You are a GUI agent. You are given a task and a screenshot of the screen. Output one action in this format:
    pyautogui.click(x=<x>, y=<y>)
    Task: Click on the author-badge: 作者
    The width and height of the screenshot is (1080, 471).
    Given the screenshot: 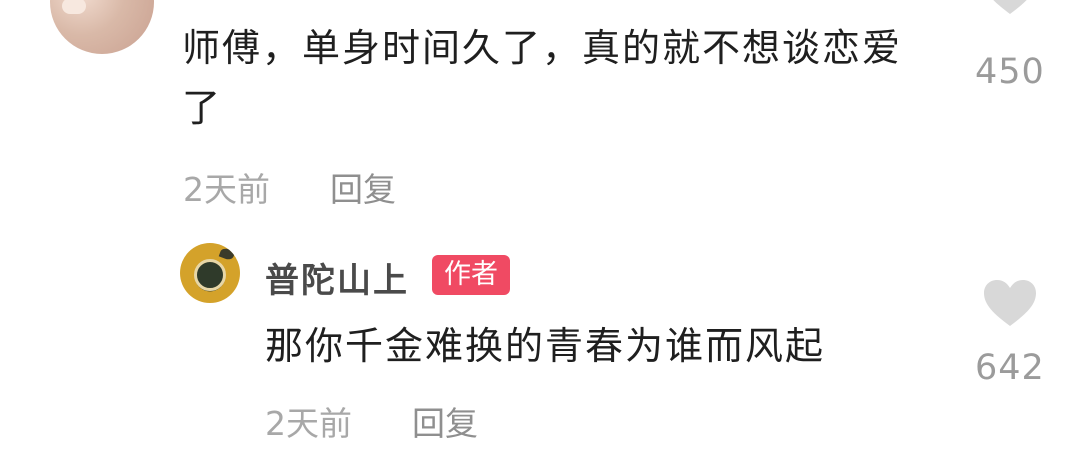 What is the action you would take?
    pyautogui.click(x=471, y=275)
    